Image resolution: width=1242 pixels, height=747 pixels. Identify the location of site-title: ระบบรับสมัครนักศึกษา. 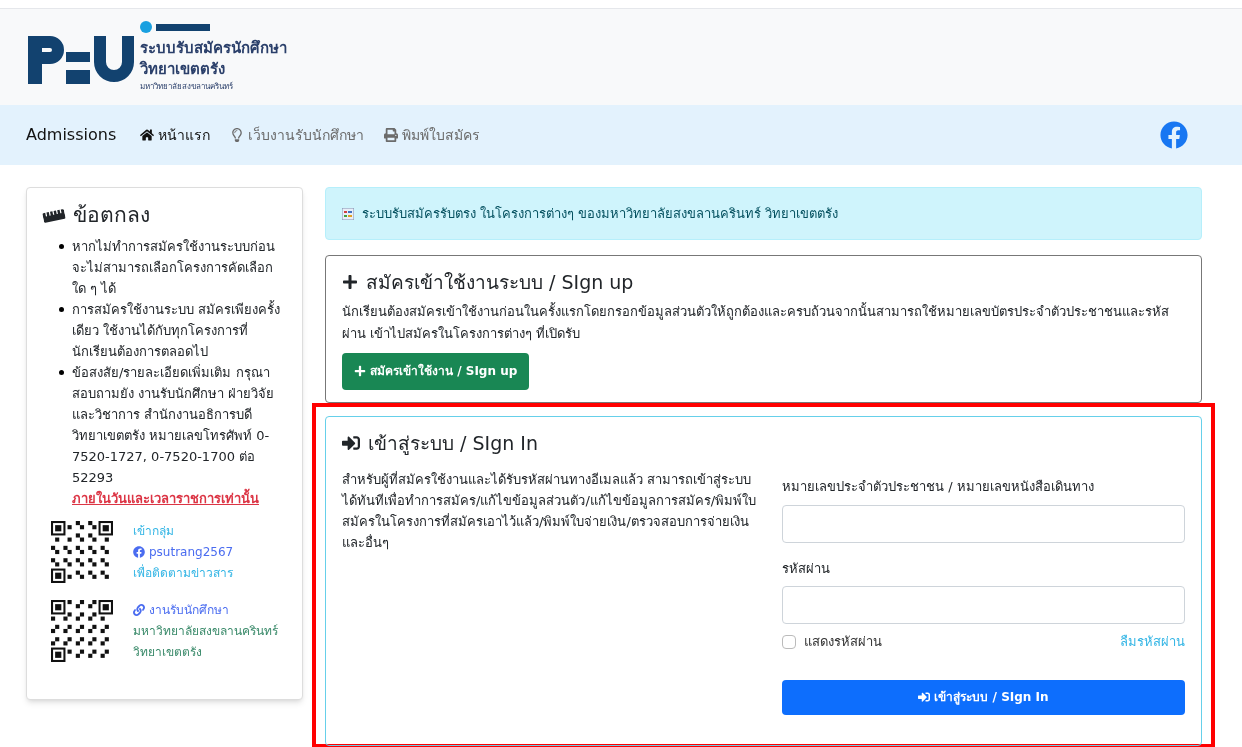
(213, 48).